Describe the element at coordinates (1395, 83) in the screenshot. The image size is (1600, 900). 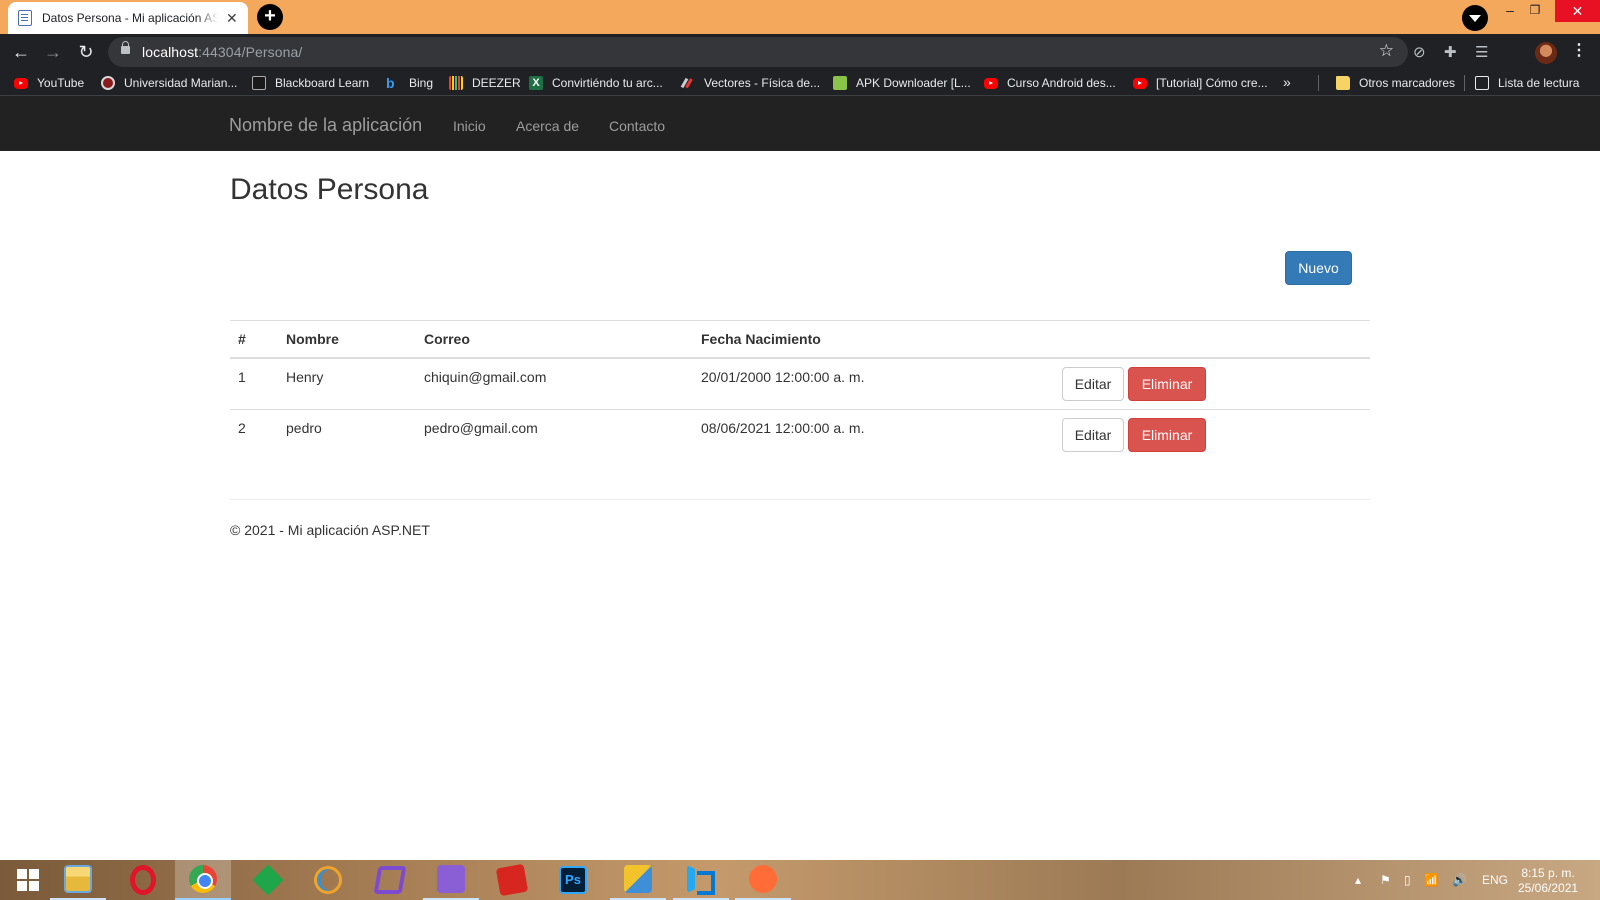
I see `bookmark-other-folder: Otros marcadores` at that location.